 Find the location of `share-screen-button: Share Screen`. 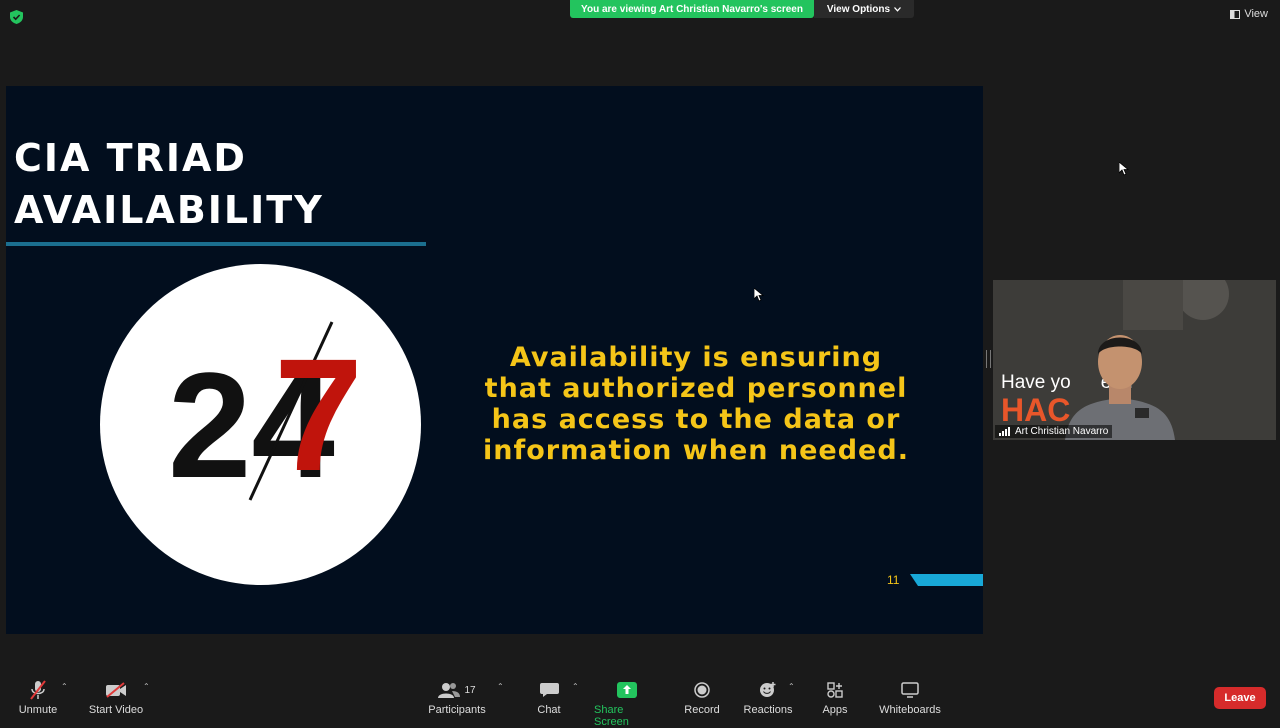

share-screen-button: Share Screen is located at coordinates (627, 702).